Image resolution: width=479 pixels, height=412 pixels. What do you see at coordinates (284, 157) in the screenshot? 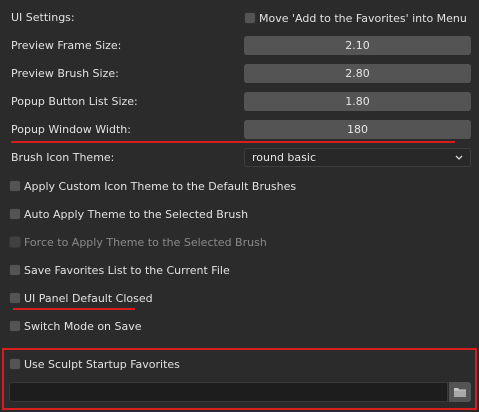
I see `brush-icon-theme-value: round basic` at bounding box center [284, 157].